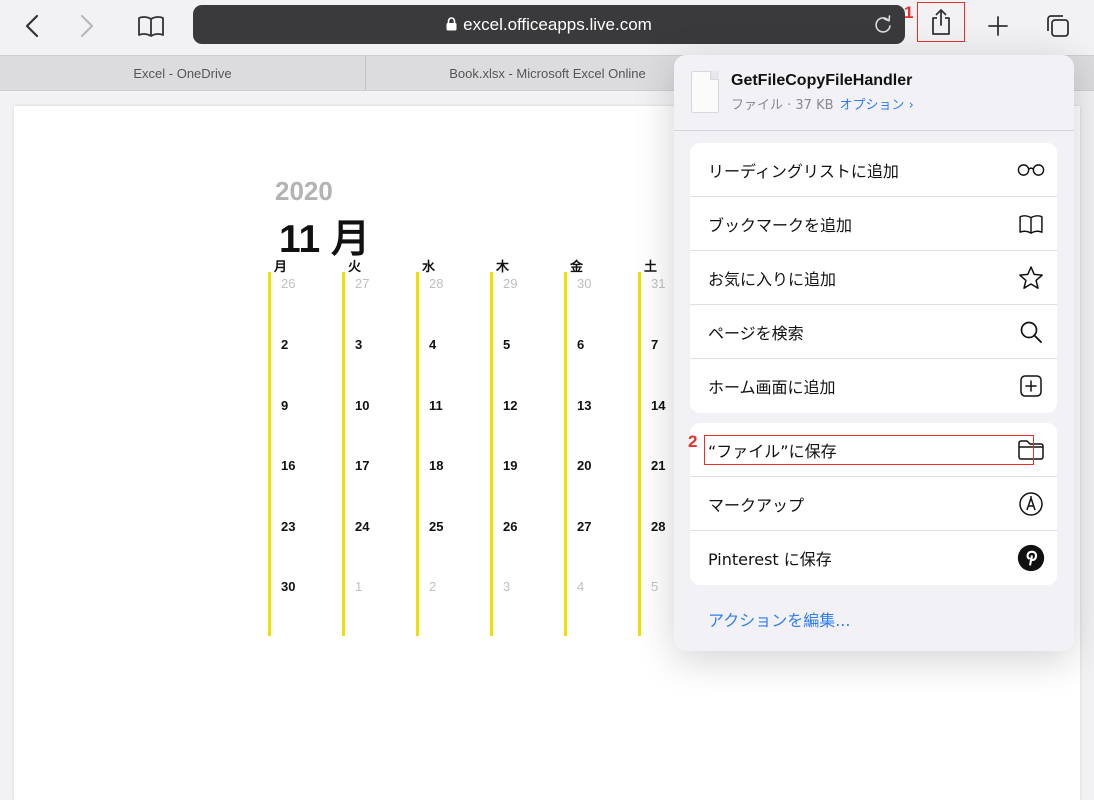  I want to click on markup-icon, so click(1031, 504).